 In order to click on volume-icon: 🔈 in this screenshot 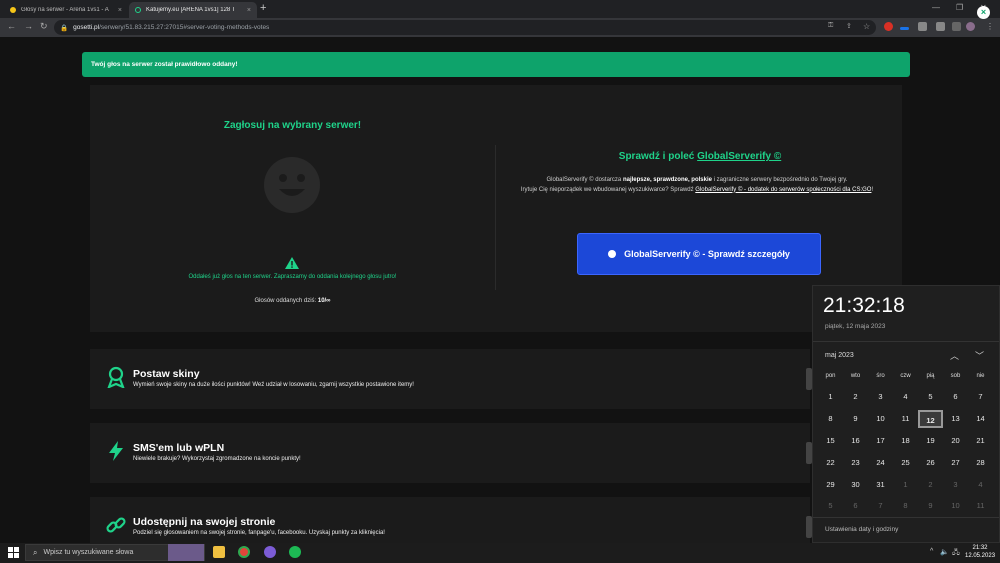, I will do `click(944, 552)`.